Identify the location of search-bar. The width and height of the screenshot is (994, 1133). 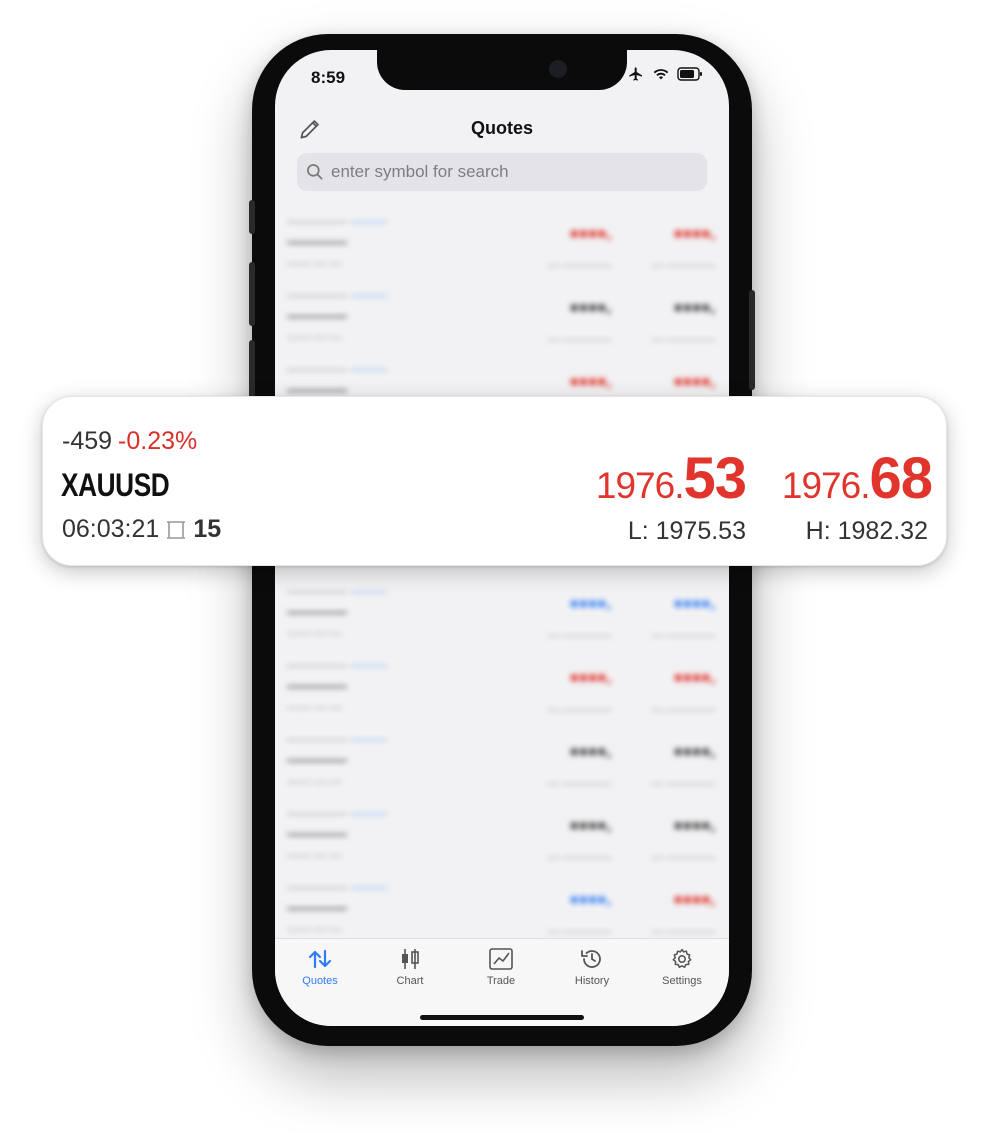
(502, 172).